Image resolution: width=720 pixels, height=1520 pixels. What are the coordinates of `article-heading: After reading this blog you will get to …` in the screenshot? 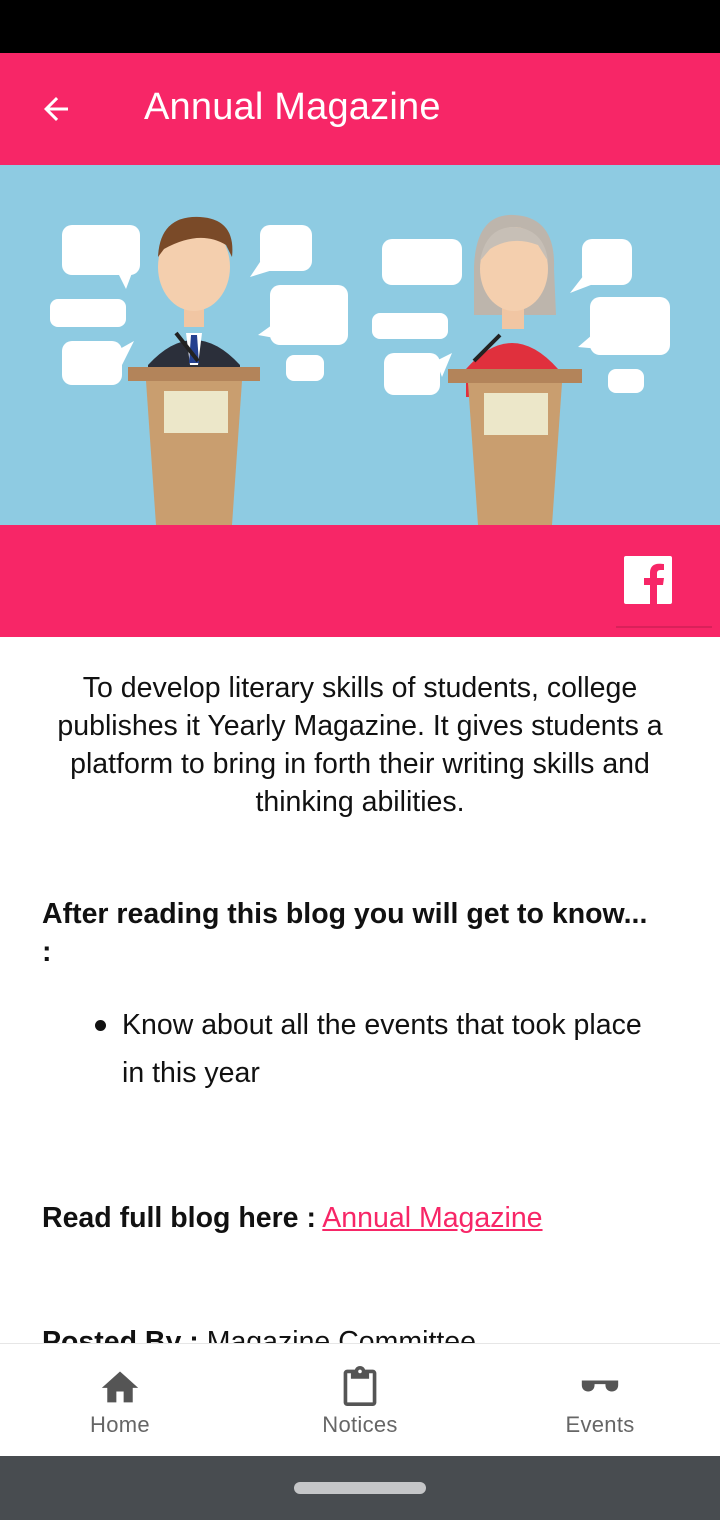 It's located at (345, 933).